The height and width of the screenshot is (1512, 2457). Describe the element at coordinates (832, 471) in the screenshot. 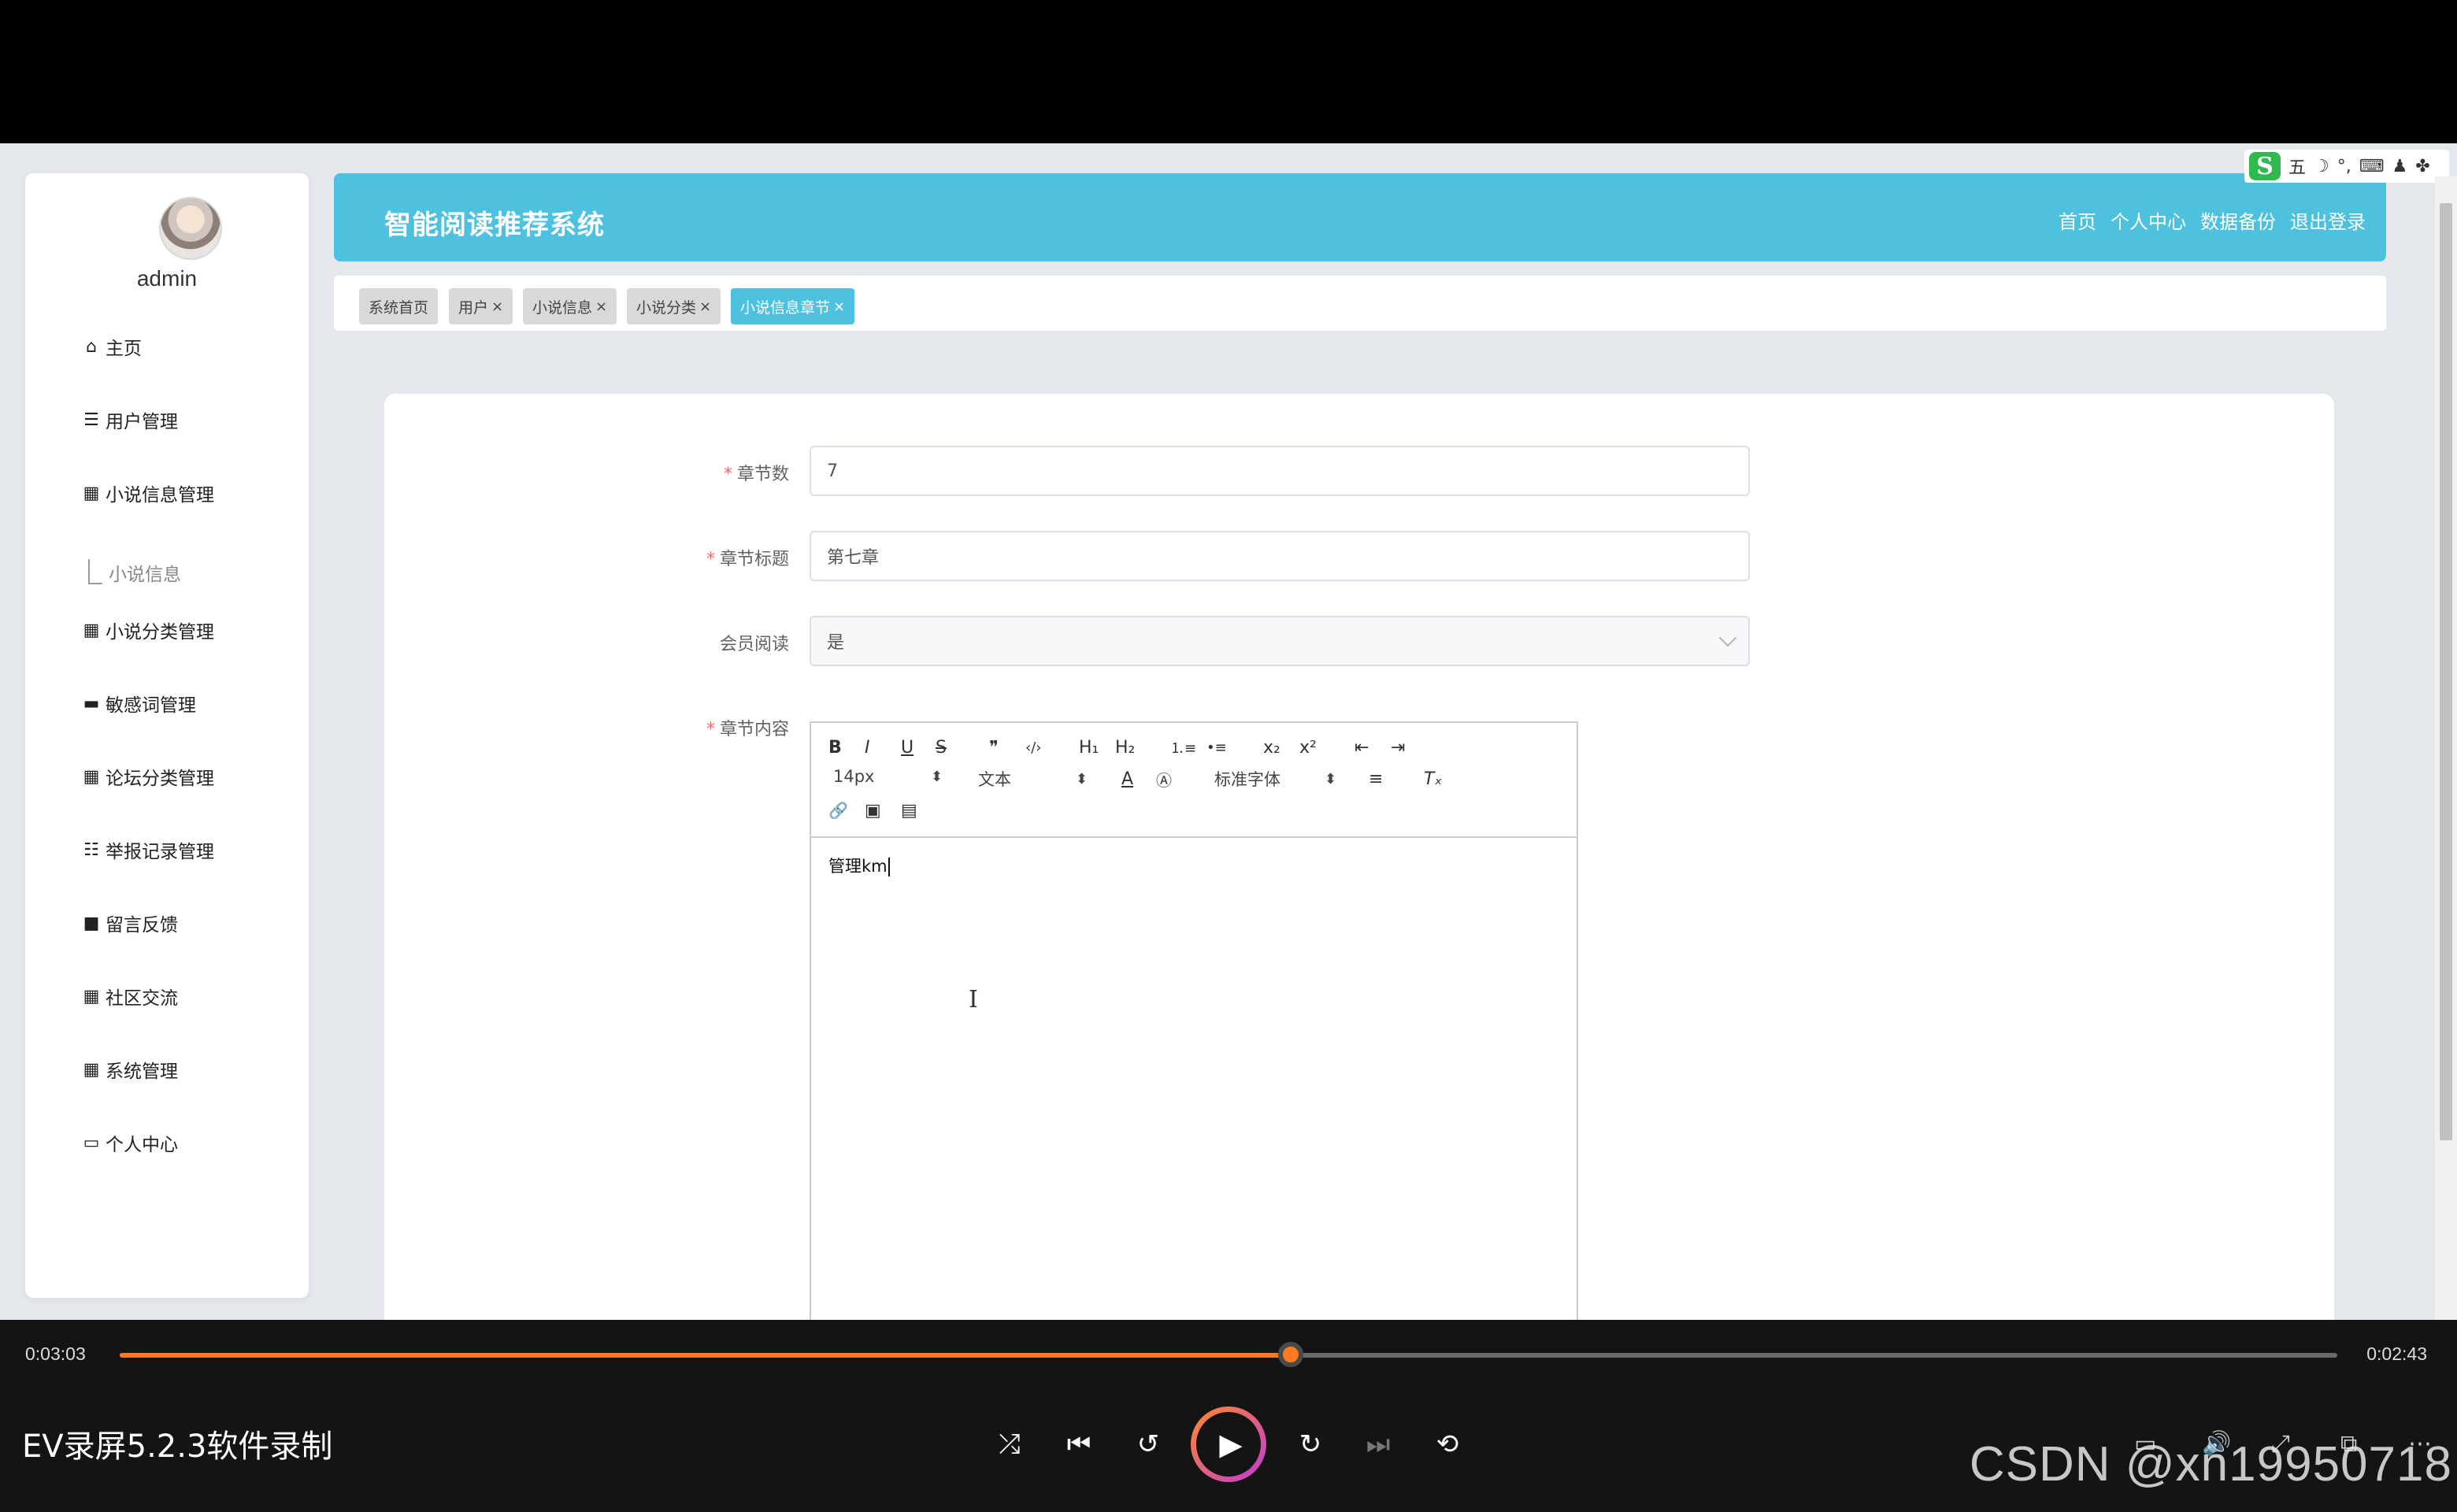

I see `input-value: 7` at that location.